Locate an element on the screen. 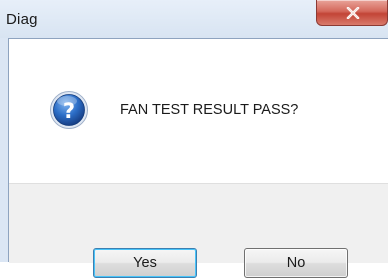 The width and height of the screenshot is (388, 278). no-button: No is located at coordinates (296, 263).